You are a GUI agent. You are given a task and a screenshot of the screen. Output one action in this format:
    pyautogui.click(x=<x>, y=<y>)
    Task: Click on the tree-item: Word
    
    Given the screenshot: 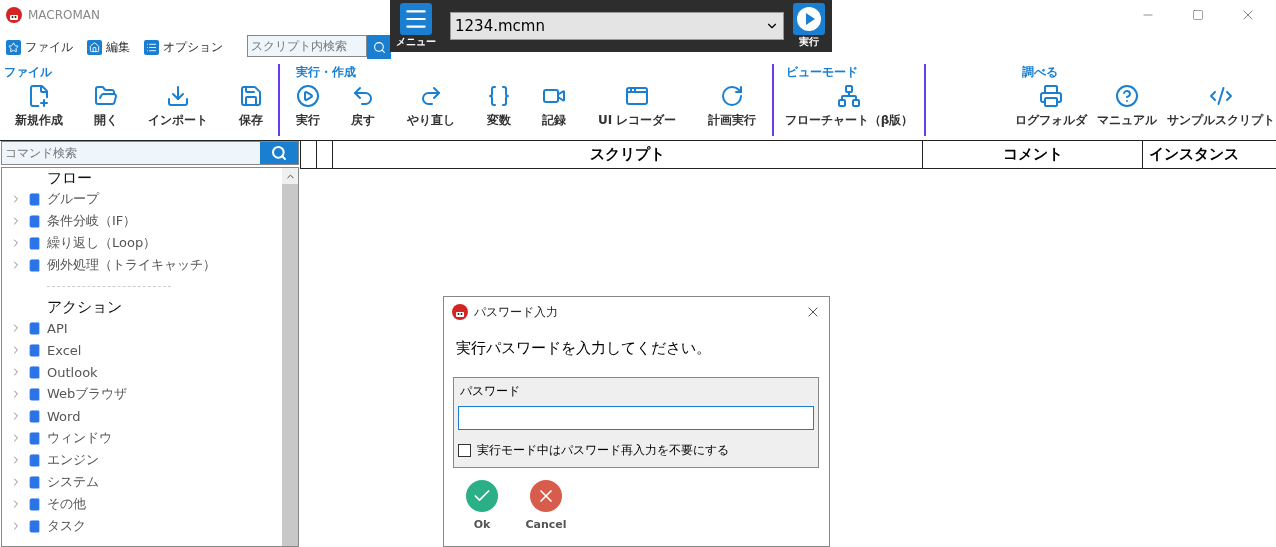 What is the action you would take?
    pyautogui.click(x=146, y=416)
    